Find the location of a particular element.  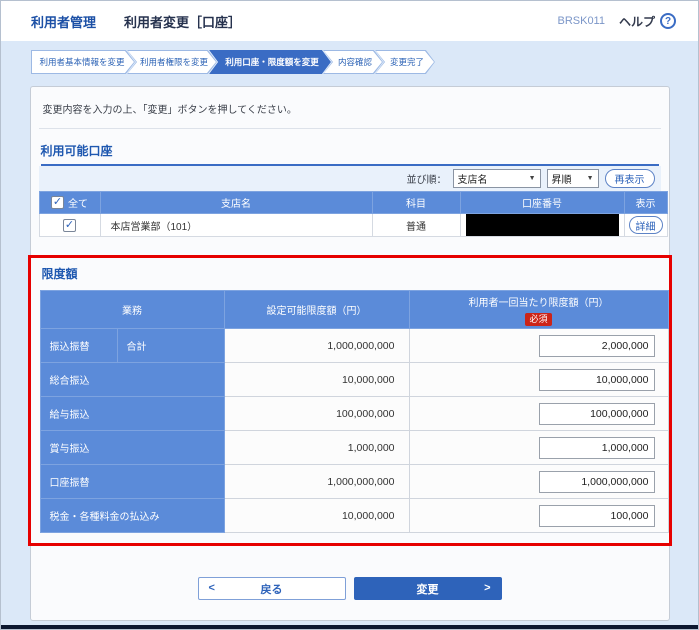

limit-row-shoyo: 賞与振込 1,000,000 is located at coordinates (354, 447).